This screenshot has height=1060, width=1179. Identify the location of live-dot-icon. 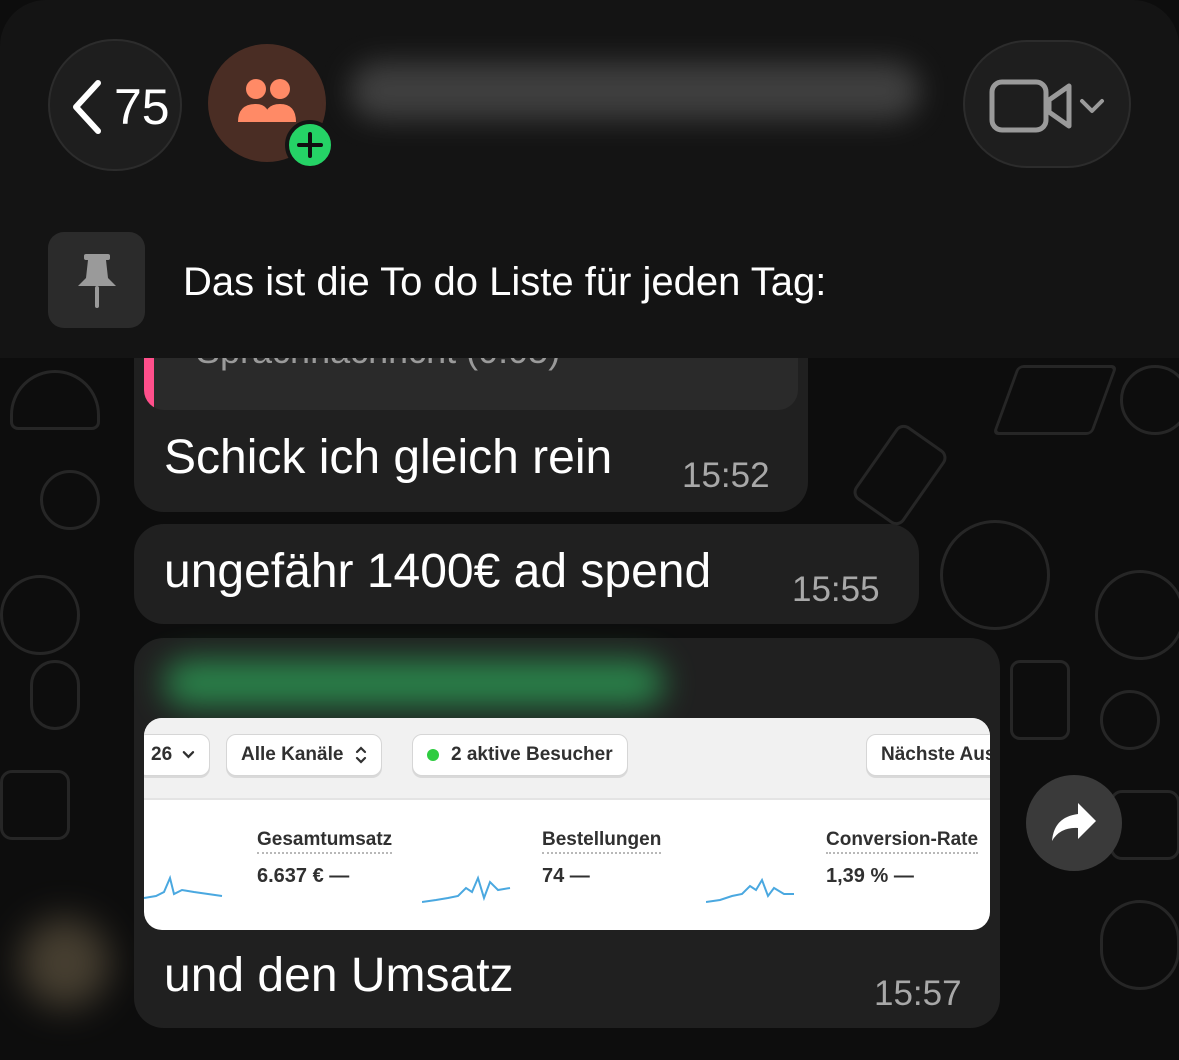
(433, 755).